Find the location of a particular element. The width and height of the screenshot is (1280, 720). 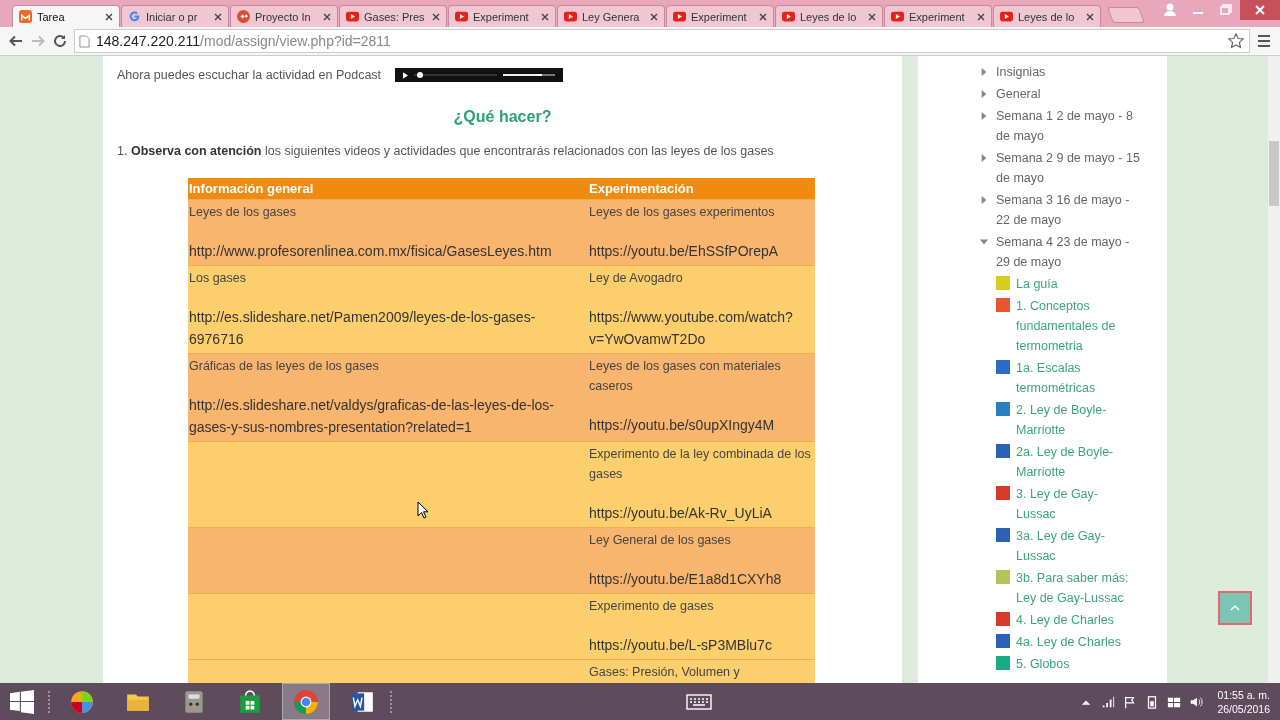

browser-tab: Iniciar o pr is located at coordinates (175, 16).